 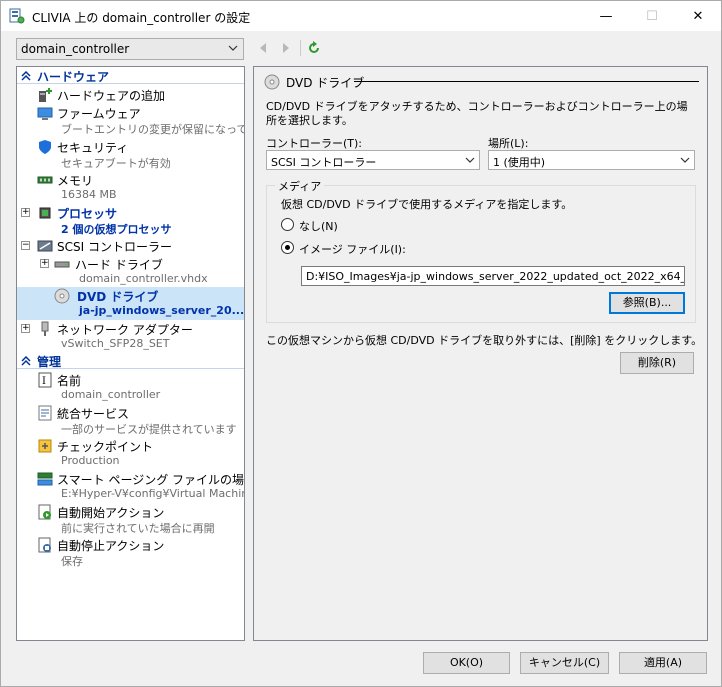 I want to click on controller-select-value: SCSI コントローラー, so click(x=324, y=162).